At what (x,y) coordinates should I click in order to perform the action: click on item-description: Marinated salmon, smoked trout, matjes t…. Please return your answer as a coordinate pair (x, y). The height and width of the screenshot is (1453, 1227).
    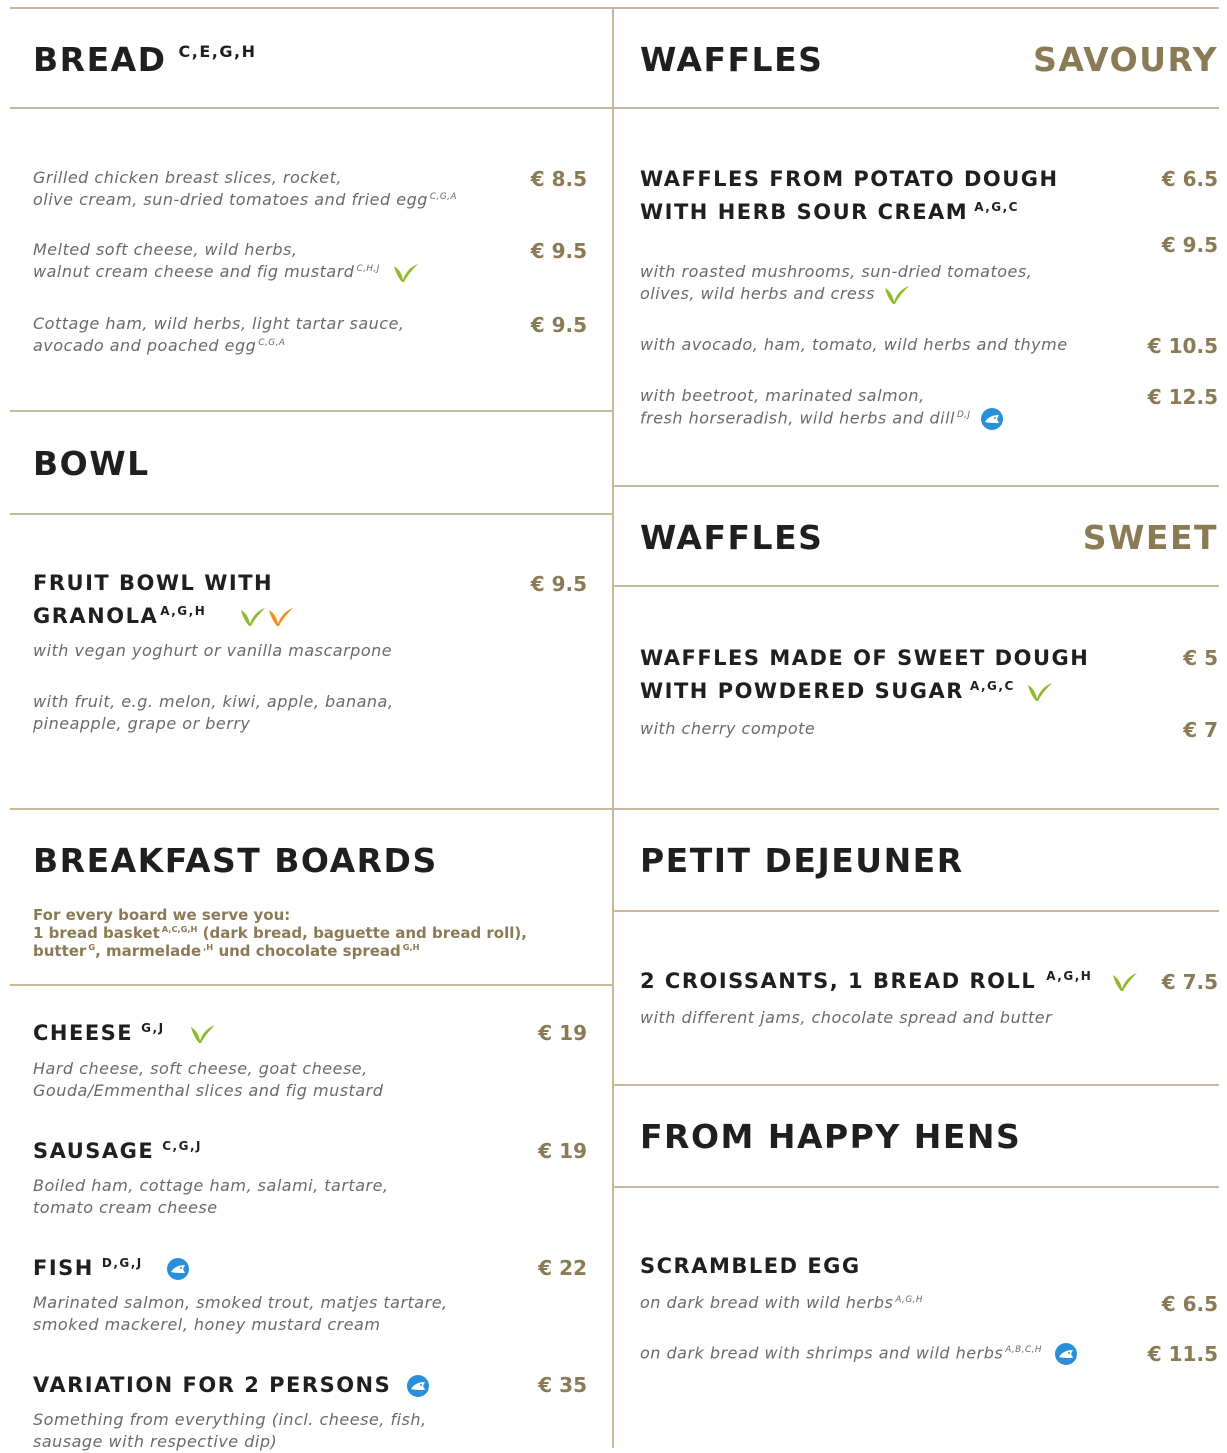
    Looking at the image, I should click on (240, 1313).